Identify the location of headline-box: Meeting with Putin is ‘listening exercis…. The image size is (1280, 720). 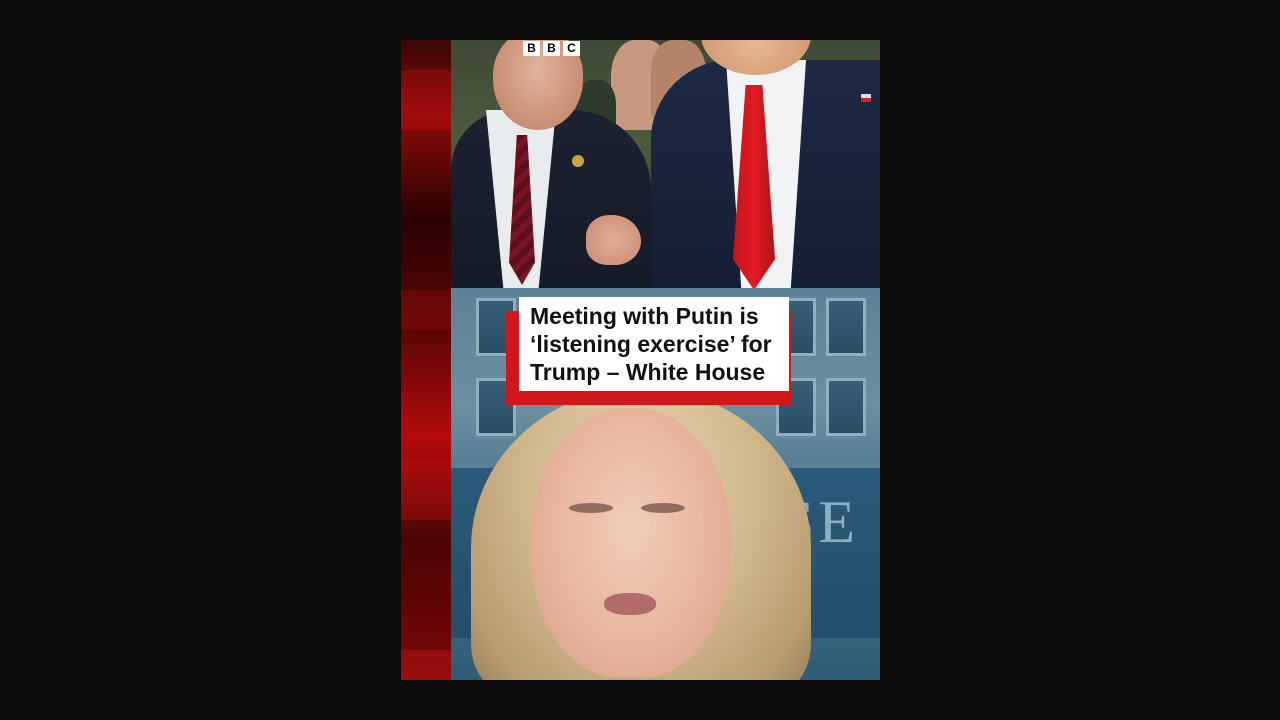
(654, 344).